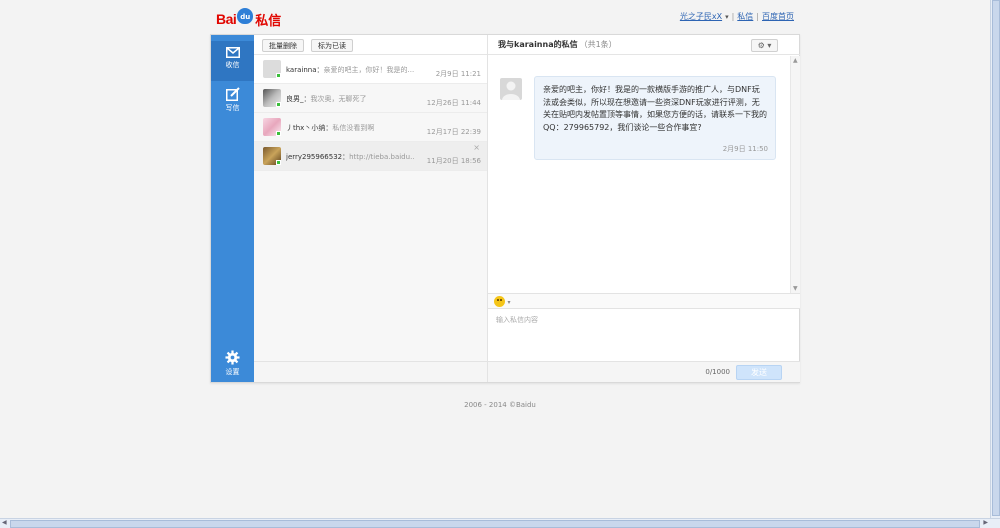  I want to click on messages-link: 私信, so click(745, 16).